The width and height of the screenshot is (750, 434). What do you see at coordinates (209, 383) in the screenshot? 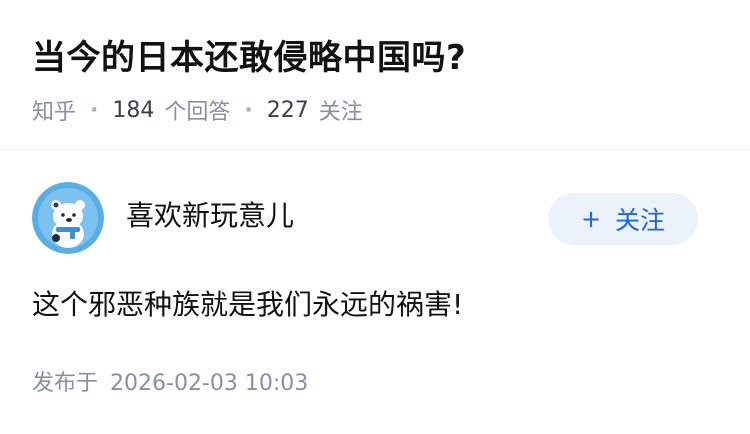
I see `publish-time: 2026-02-03 10:03` at bounding box center [209, 383].